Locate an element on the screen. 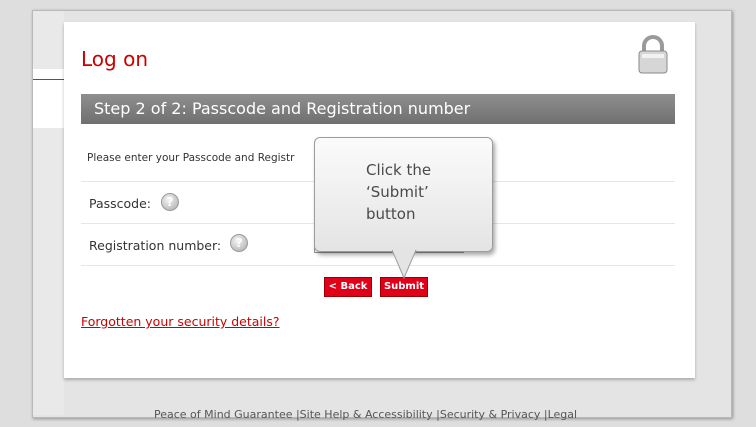  back-button: < Back is located at coordinates (348, 287).